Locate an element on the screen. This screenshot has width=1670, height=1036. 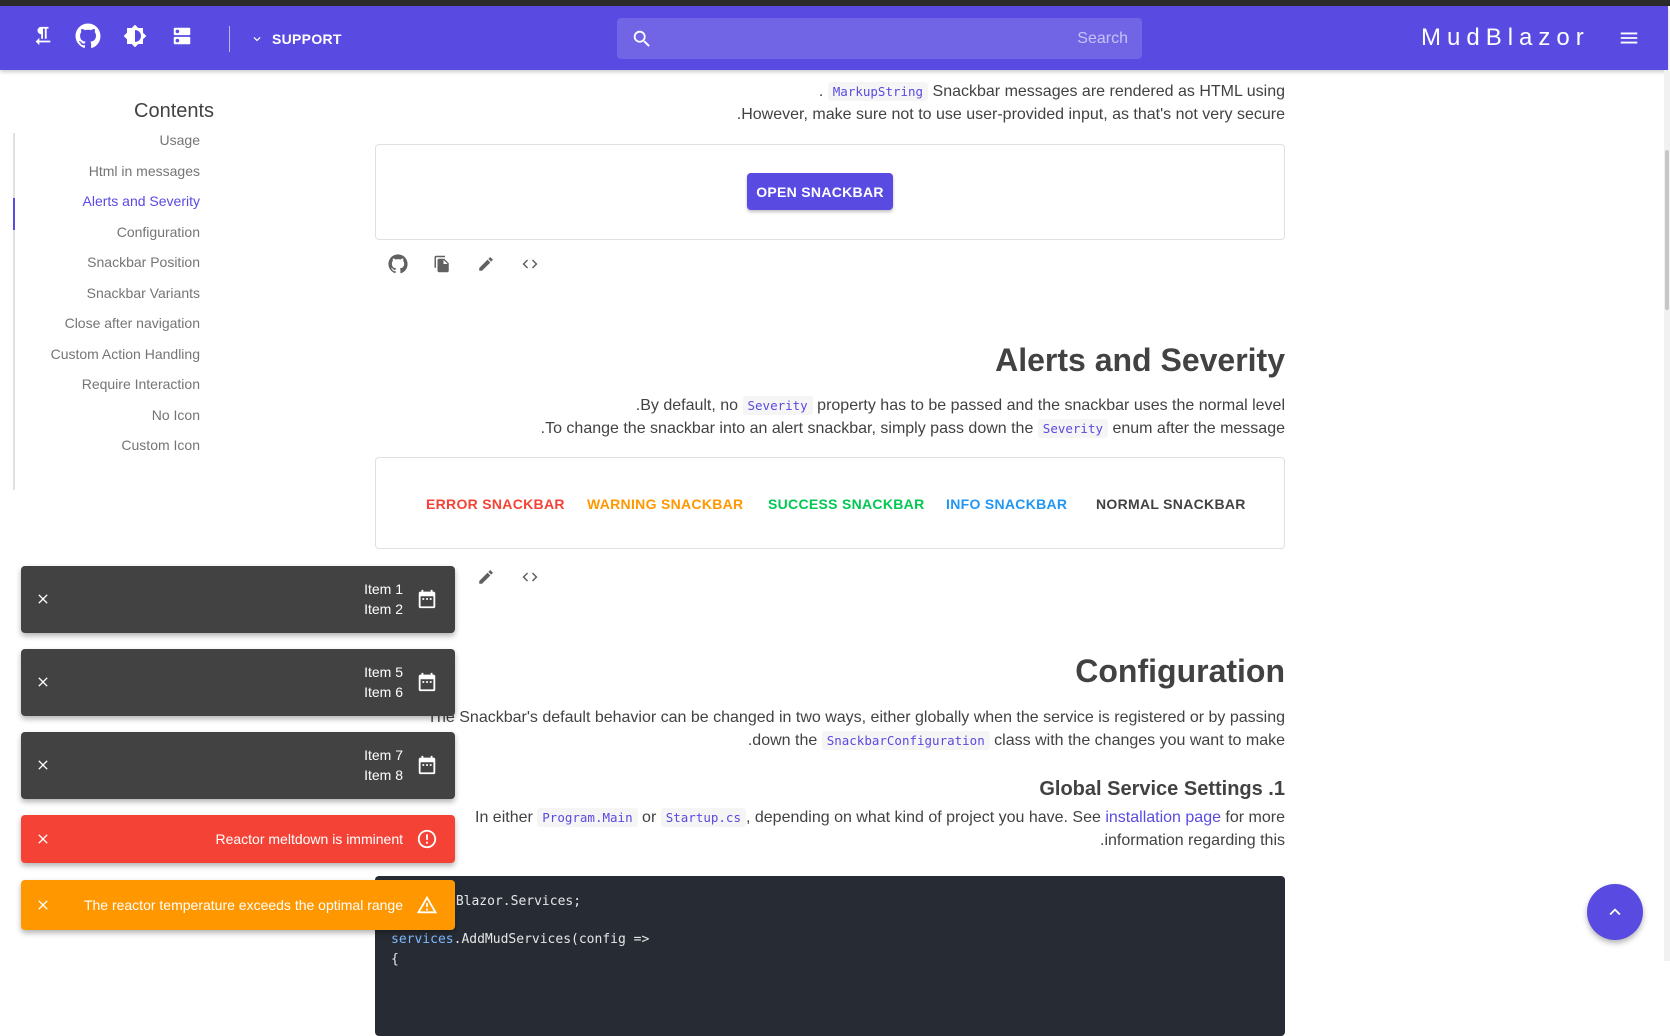
github-icon is located at coordinates (398, 264).